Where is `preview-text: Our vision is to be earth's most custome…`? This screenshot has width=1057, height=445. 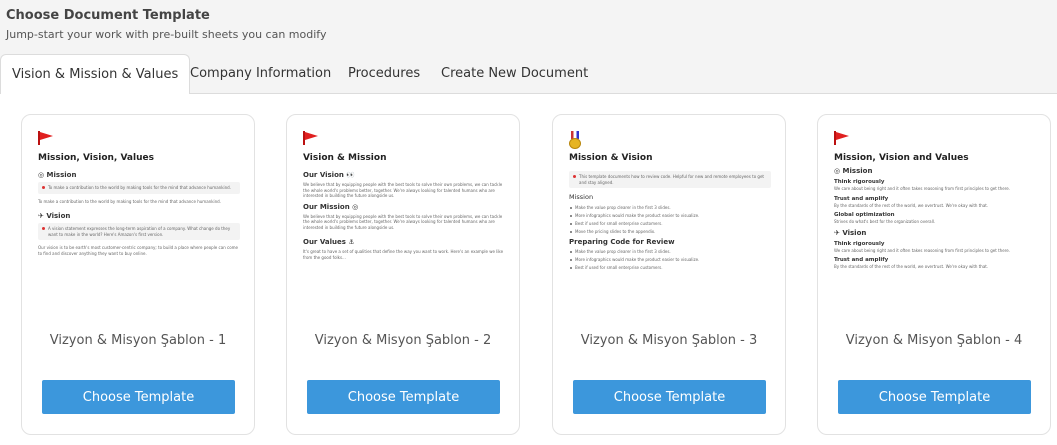 preview-text: Our vision is to be earth's most custome… is located at coordinates (138, 250).